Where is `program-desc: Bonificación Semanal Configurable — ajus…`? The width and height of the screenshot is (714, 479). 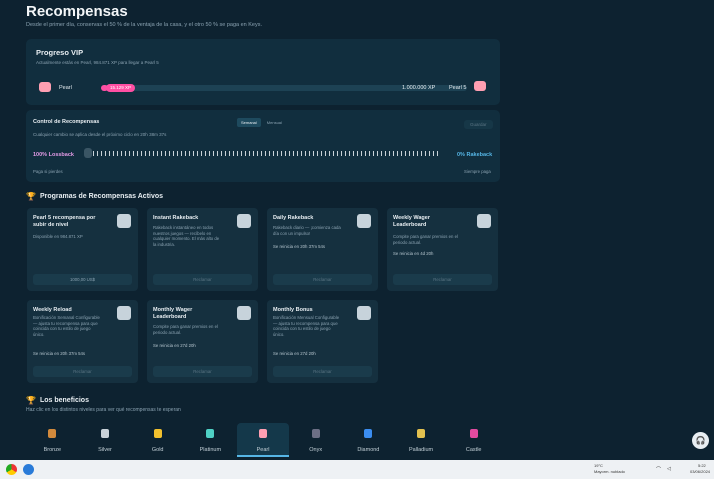 program-desc: Bonificación Semanal Configurable — ajus… is located at coordinates (66, 326).